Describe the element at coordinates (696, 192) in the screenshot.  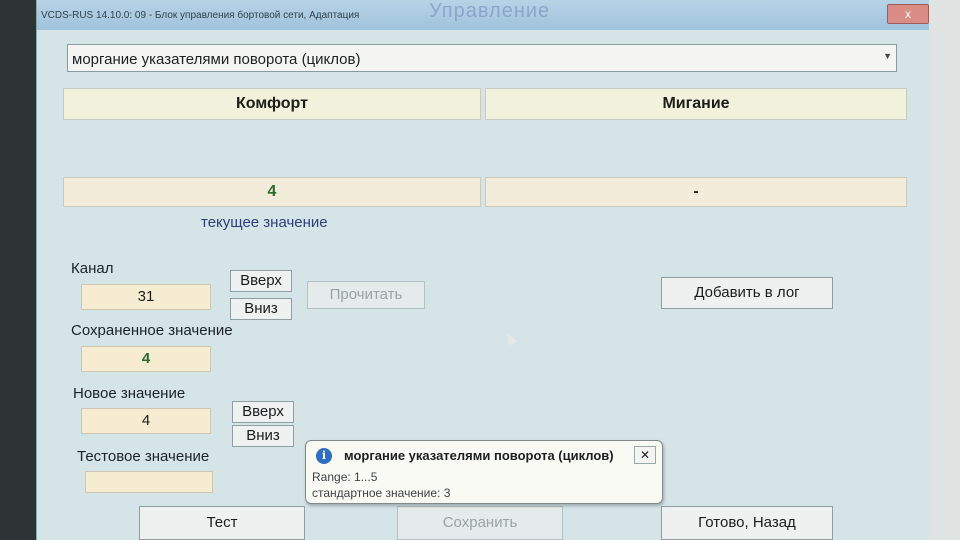
I see `current-value-right: -` at that location.